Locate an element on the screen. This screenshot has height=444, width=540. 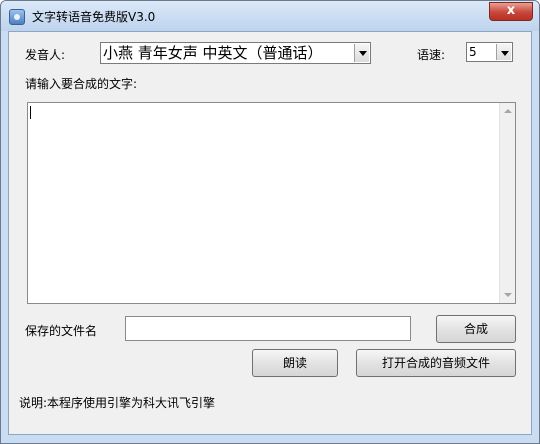
scroll-up-arrow-icon is located at coordinates (508, 111).